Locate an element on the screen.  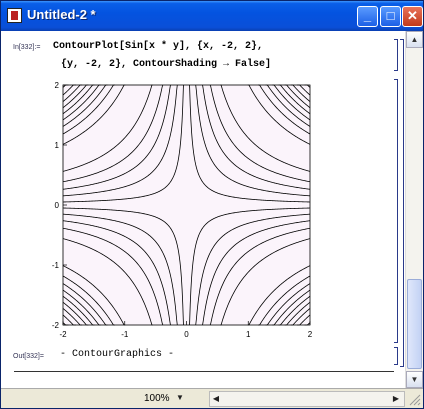
zoom-level: 100% is located at coordinates (157, 398).